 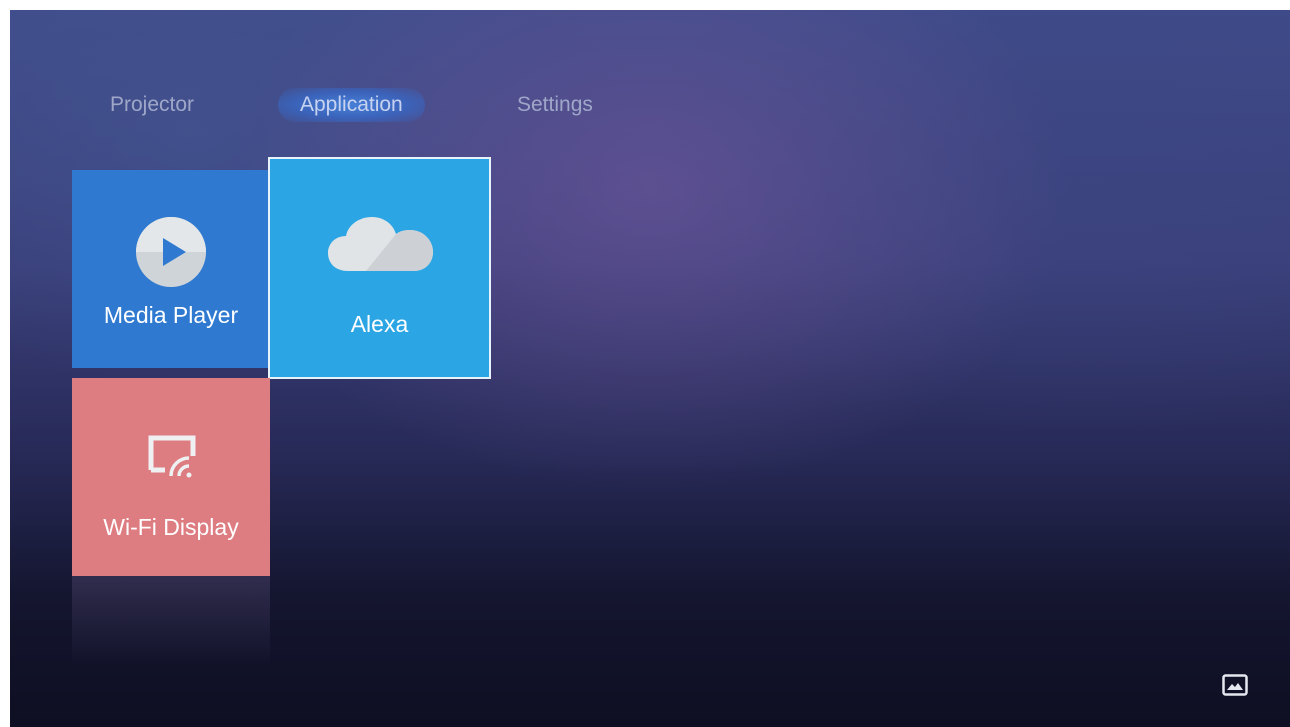 What do you see at coordinates (171, 315) in the screenshot?
I see `media-player-label: Media Player` at bounding box center [171, 315].